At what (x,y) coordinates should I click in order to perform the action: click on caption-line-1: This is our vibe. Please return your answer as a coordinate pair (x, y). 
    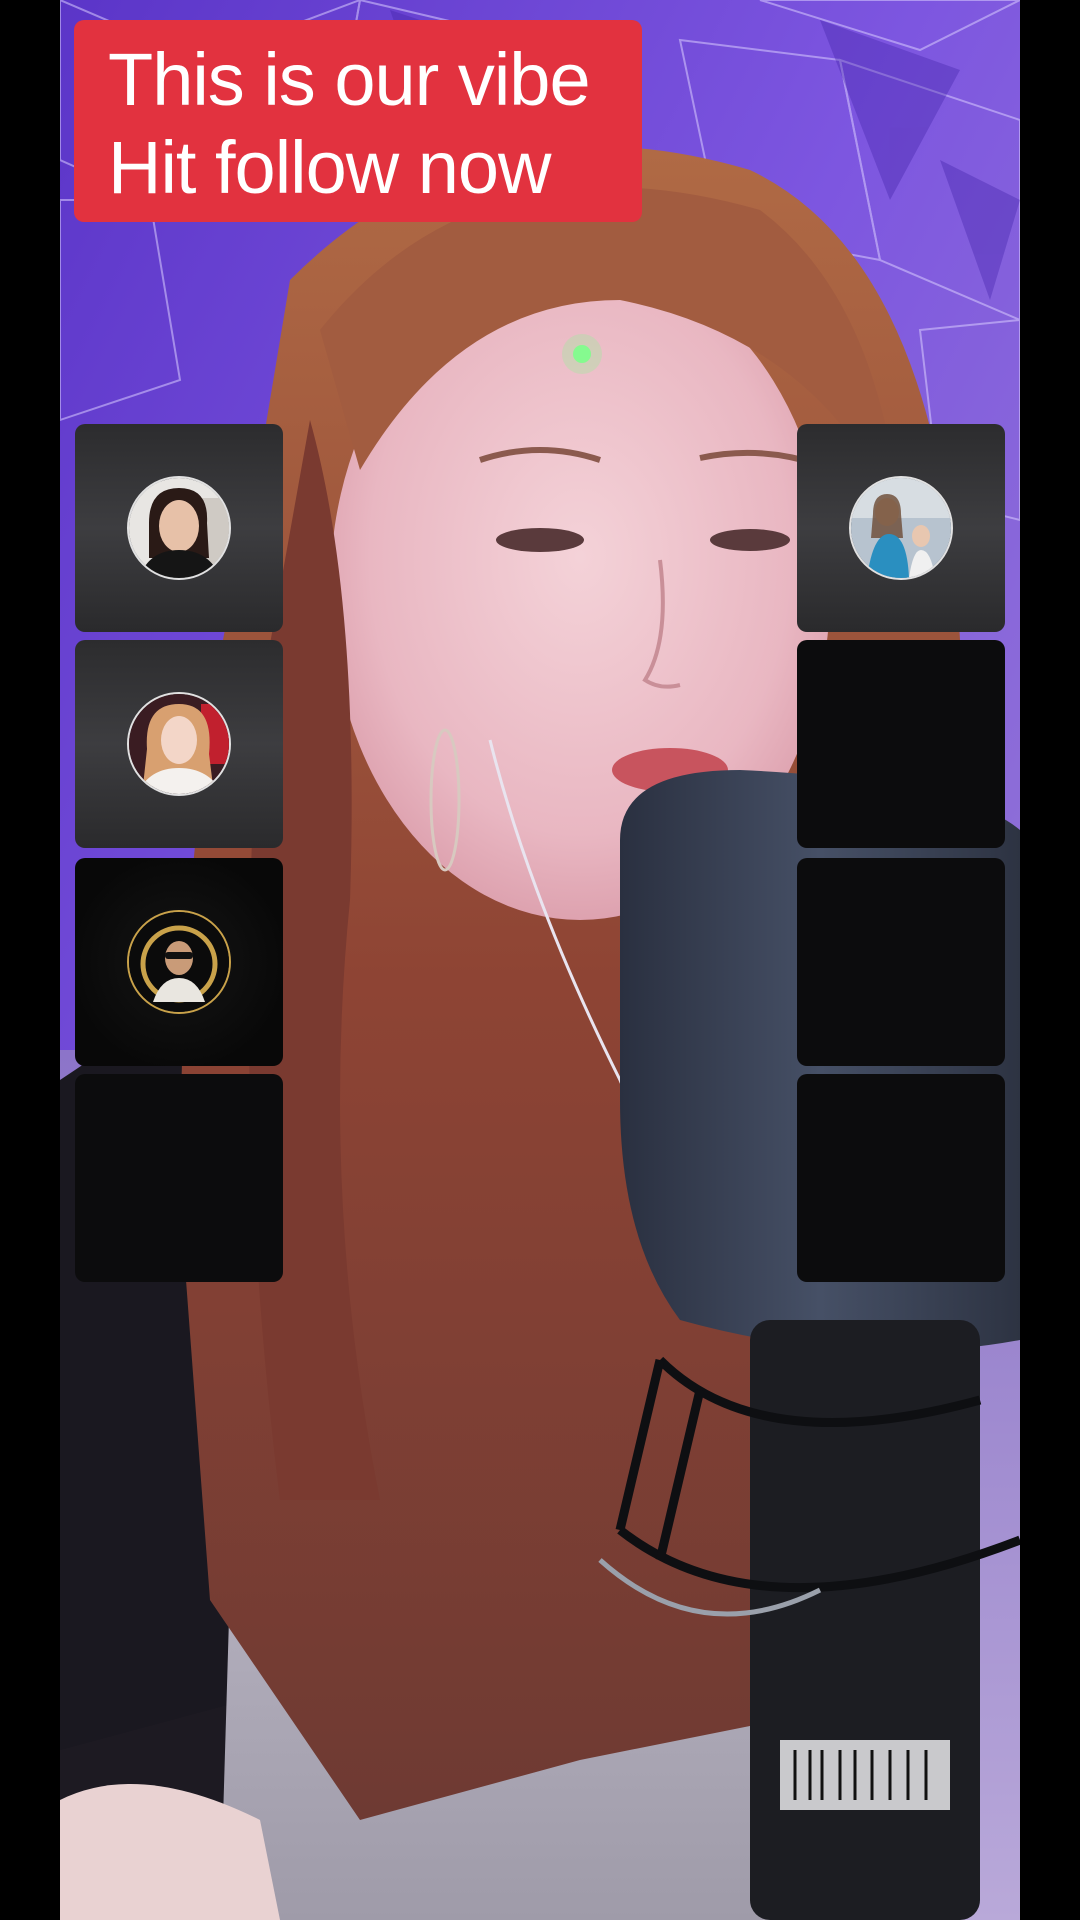
    Looking at the image, I should click on (349, 79).